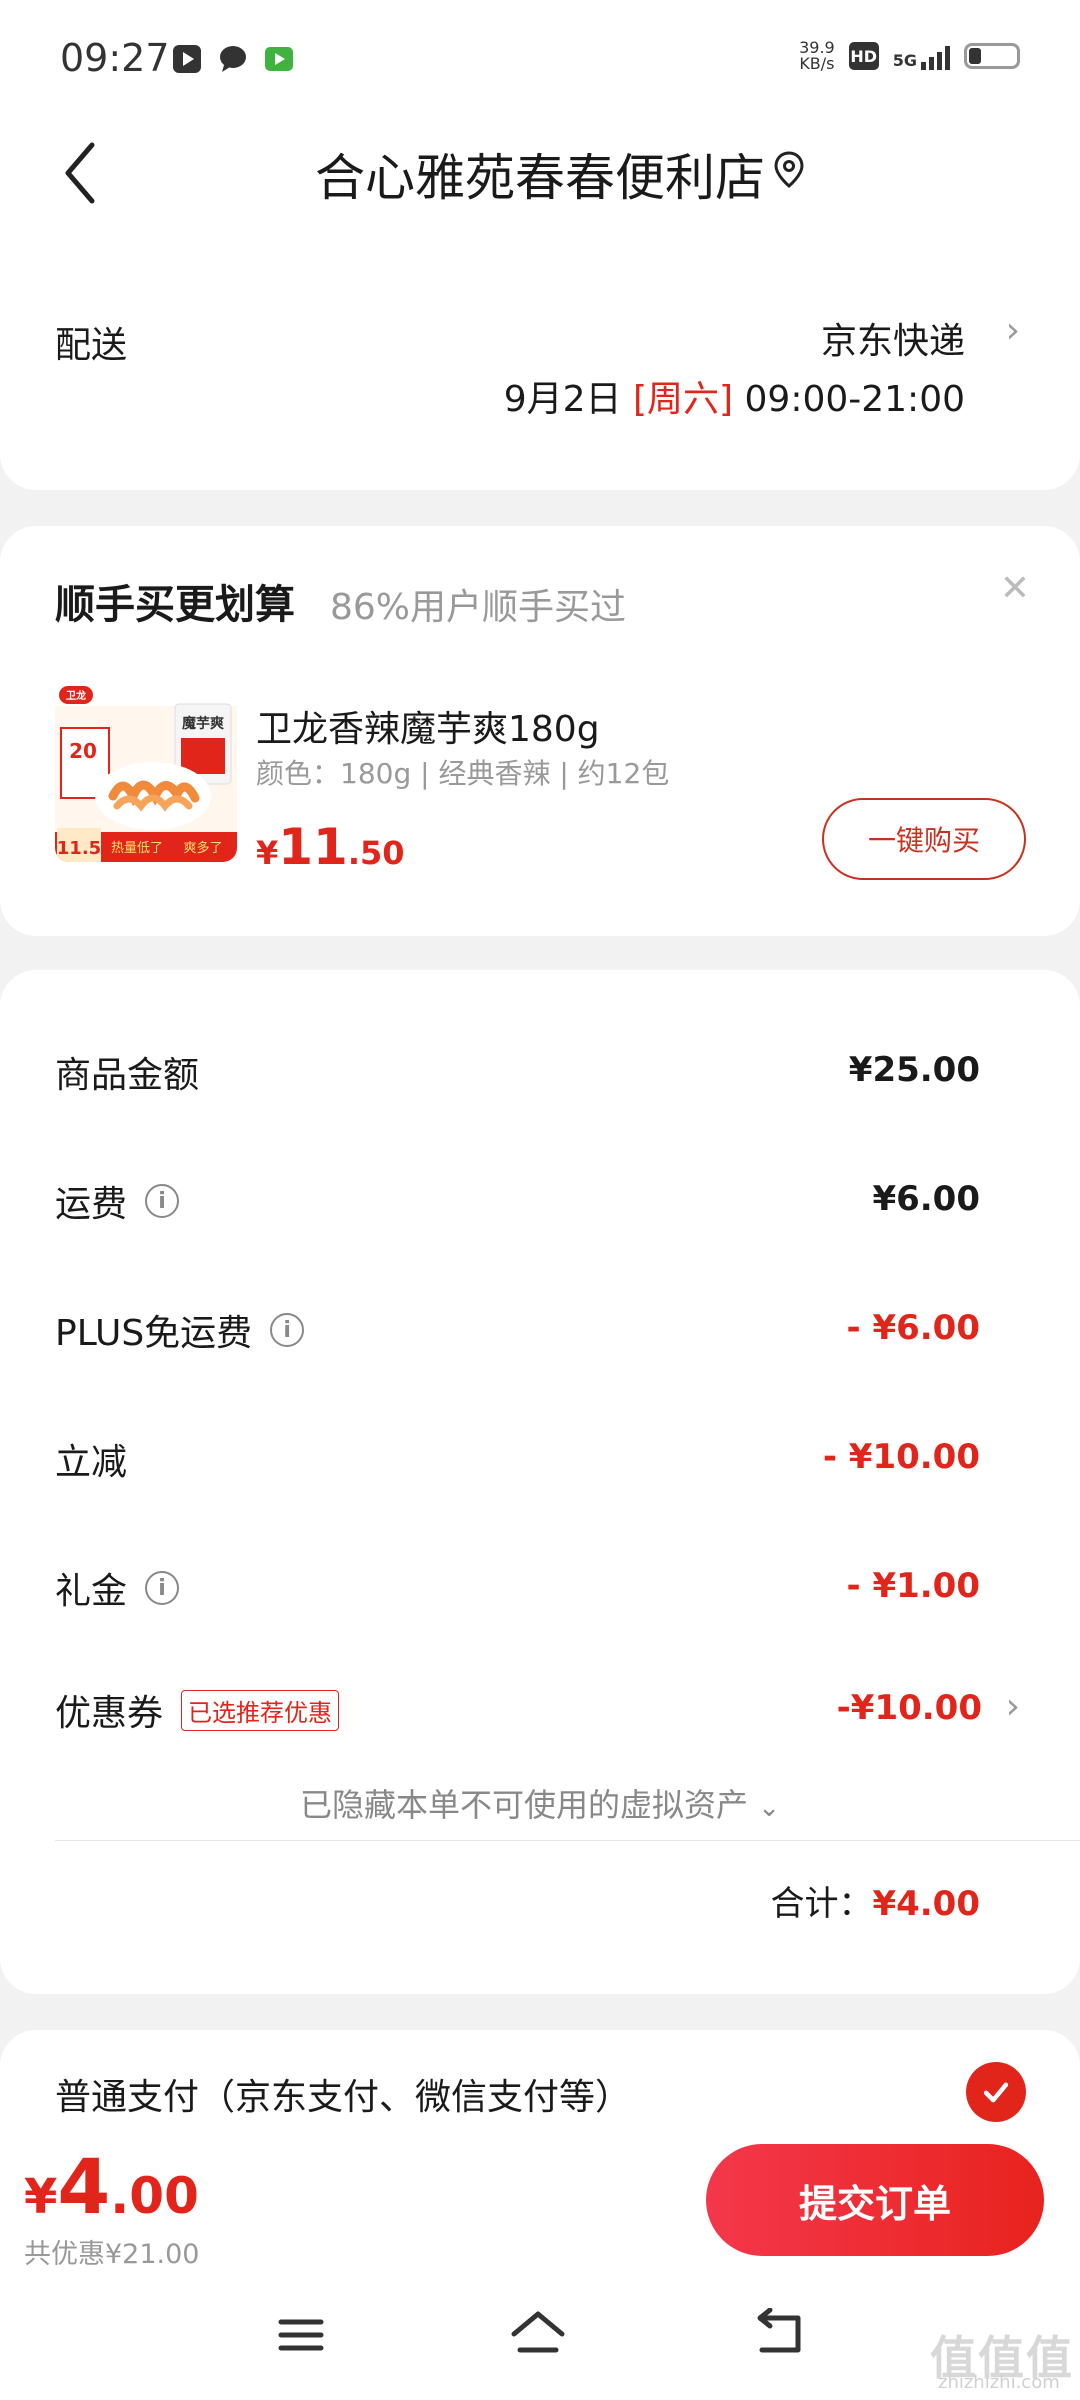  I want to click on total-label: 合计：, so click(821, 1904).